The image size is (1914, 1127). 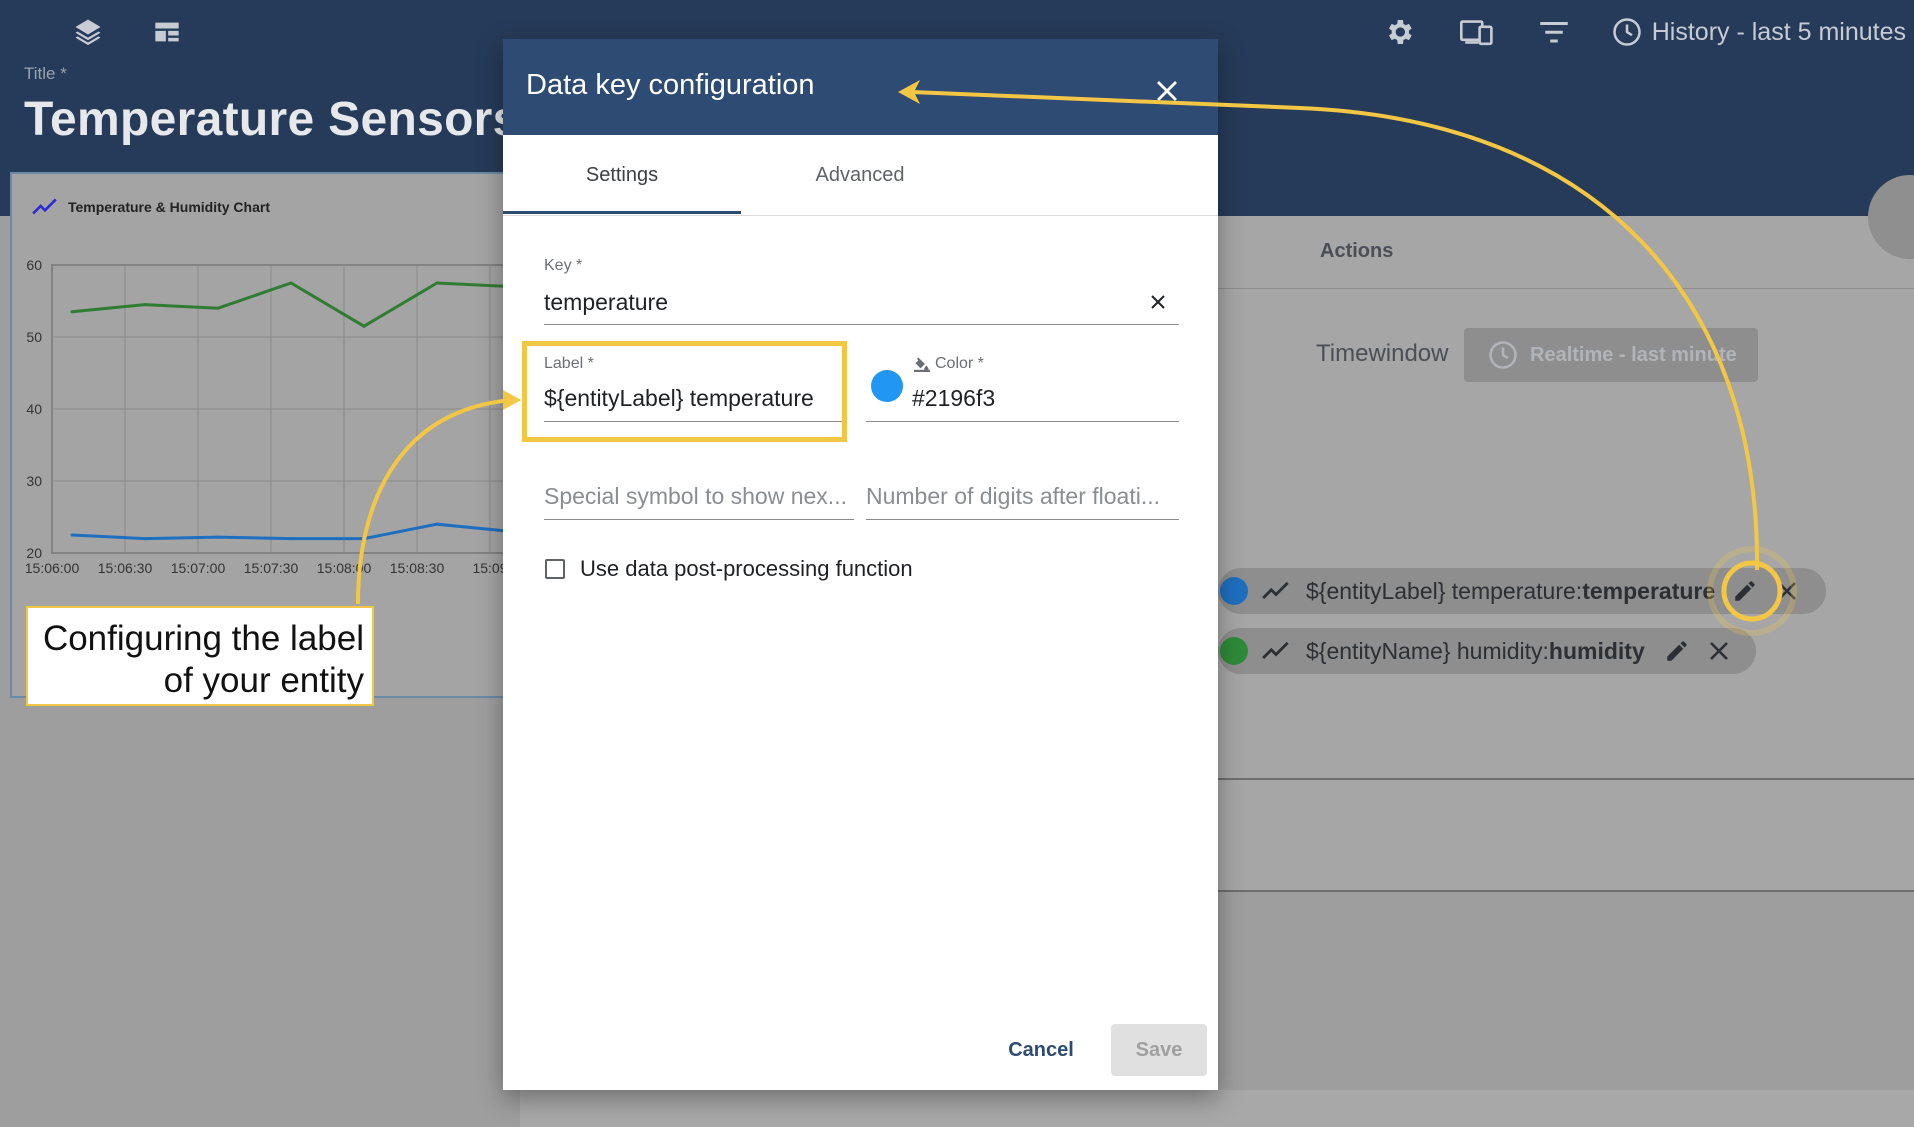 What do you see at coordinates (1596, 650) in the screenshot?
I see `chip-key: humidity` at bounding box center [1596, 650].